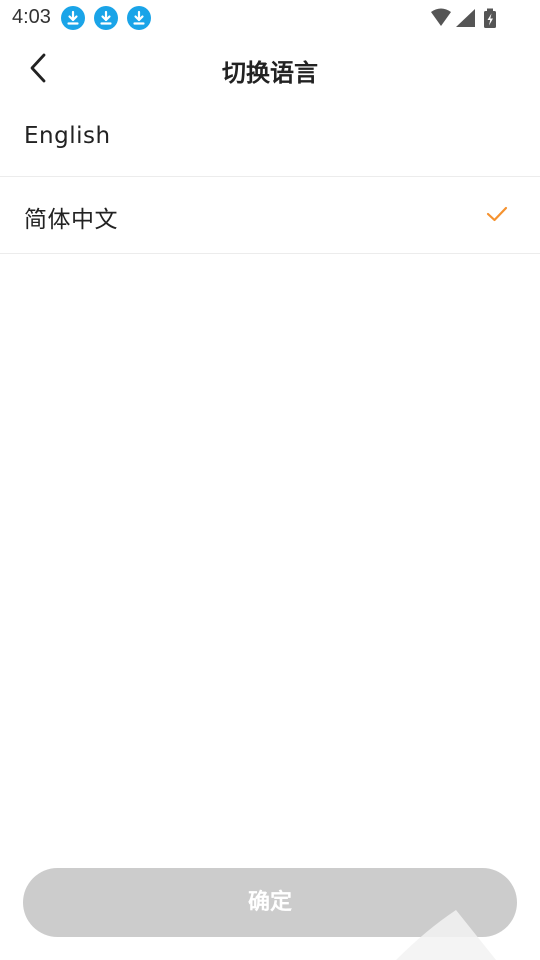 Image resolution: width=540 pixels, height=960 pixels. Describe the element at coordinates (270, 138) in the screenshot. I see `language-option-english: English` at that location.